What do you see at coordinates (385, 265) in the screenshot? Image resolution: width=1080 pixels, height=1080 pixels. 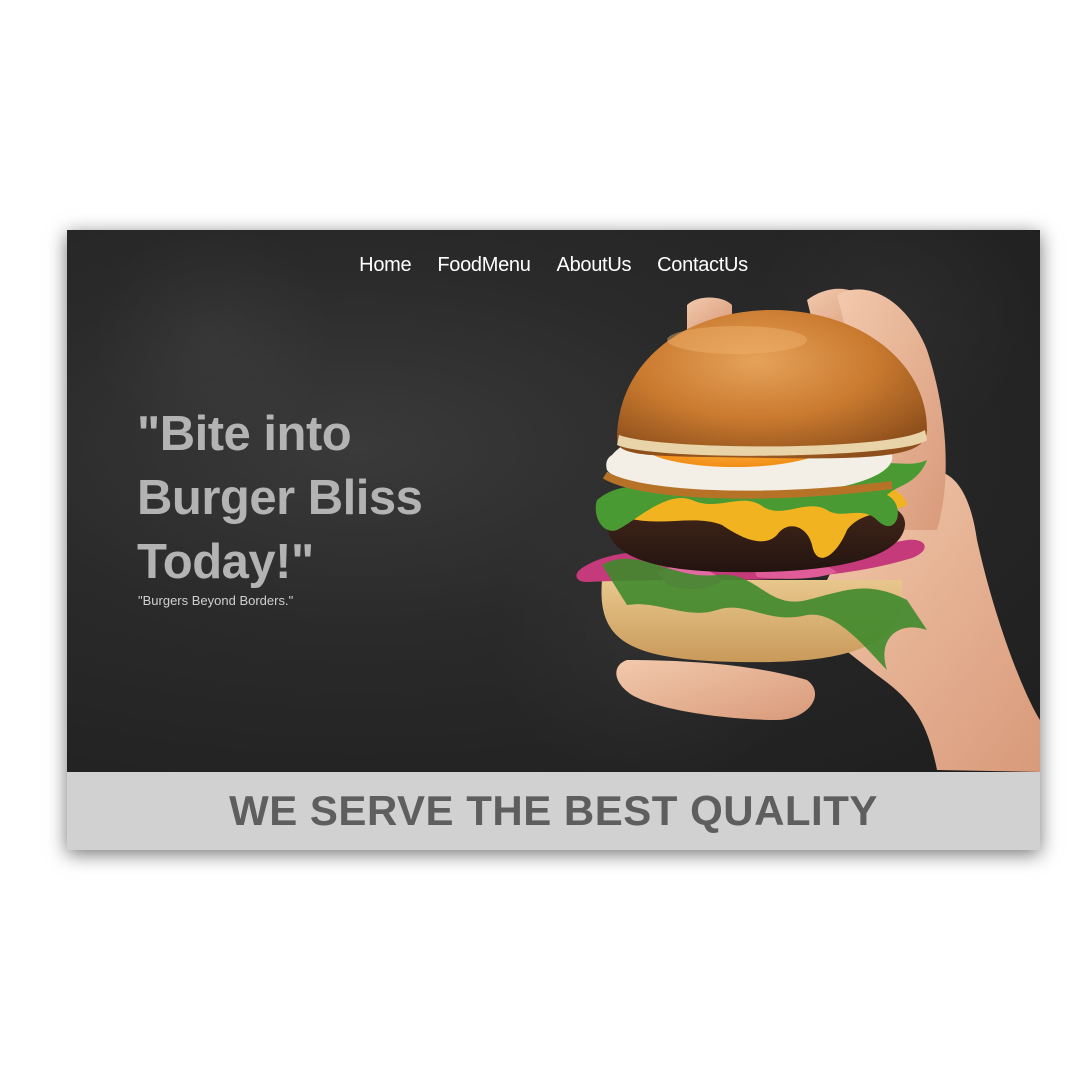 I see `nav-home-link: Home` at bounding box center [385, 265].